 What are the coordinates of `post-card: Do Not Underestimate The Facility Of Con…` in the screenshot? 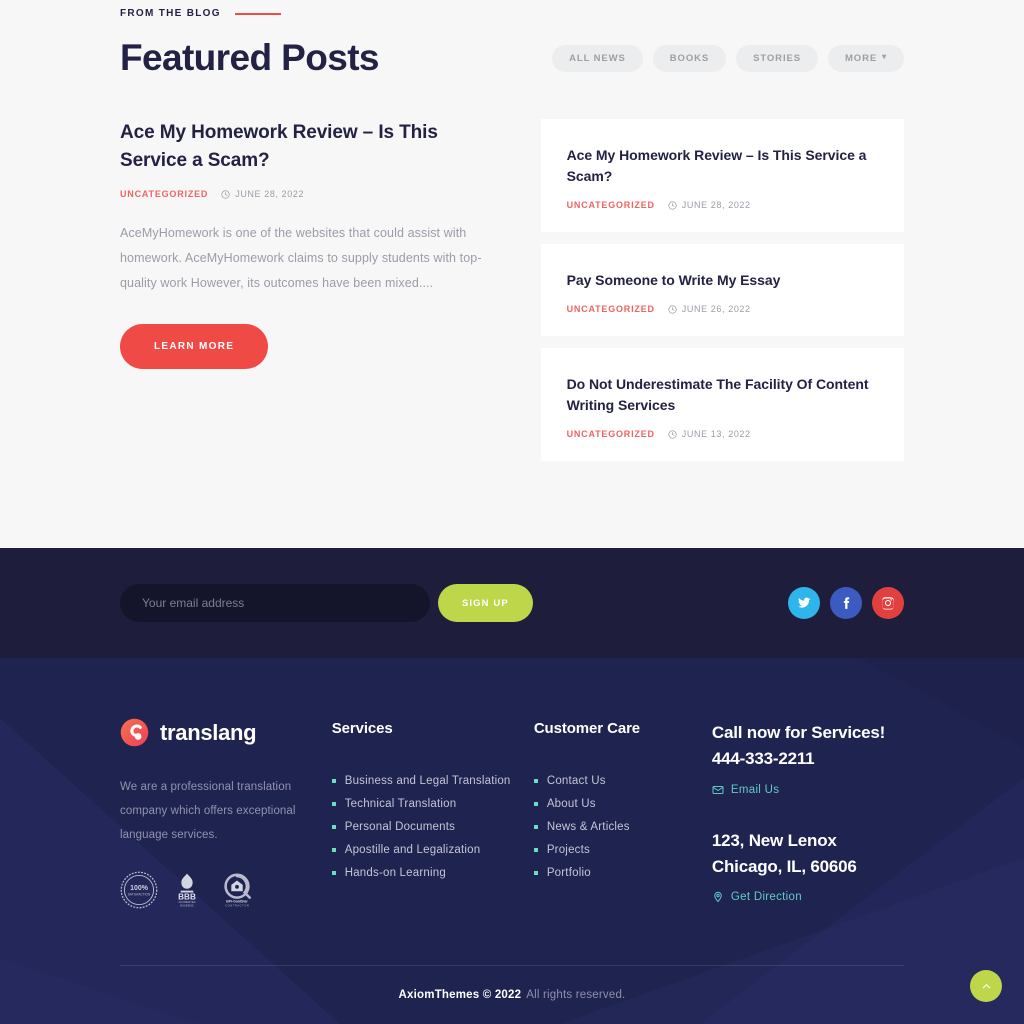 It's located at (722, 404).